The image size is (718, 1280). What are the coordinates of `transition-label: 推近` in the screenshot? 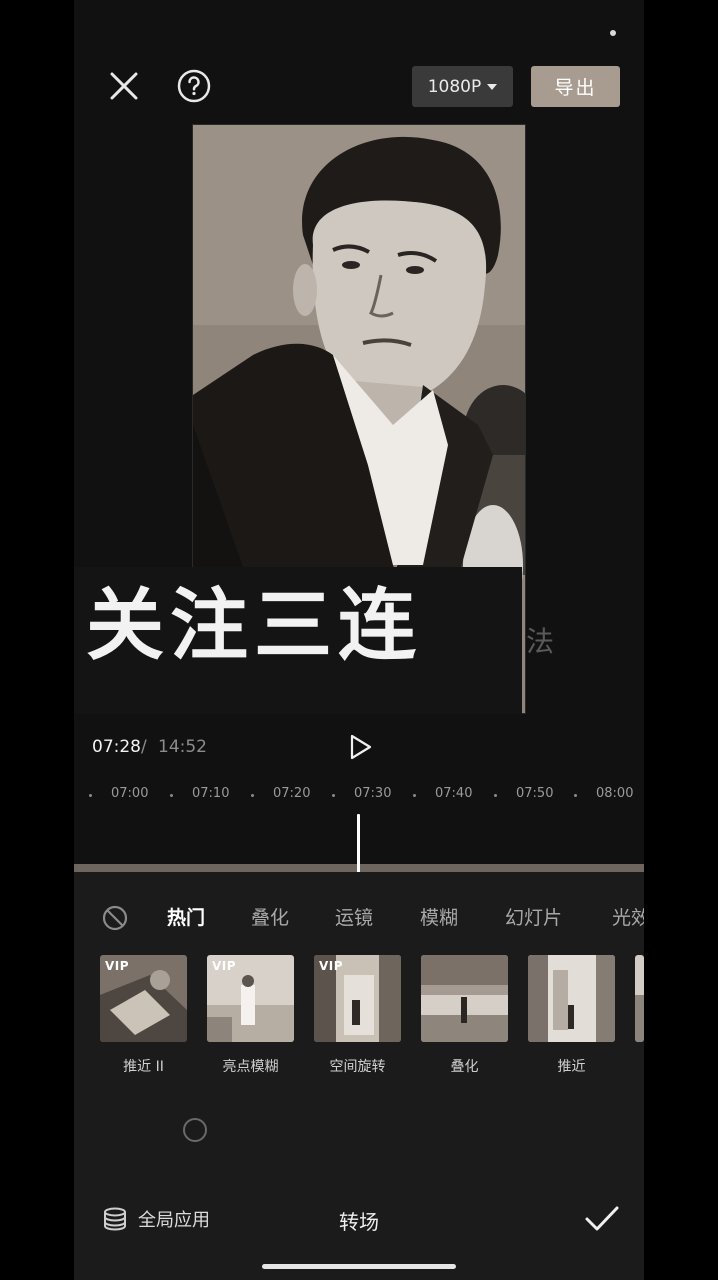 It's located at (571, 1067).